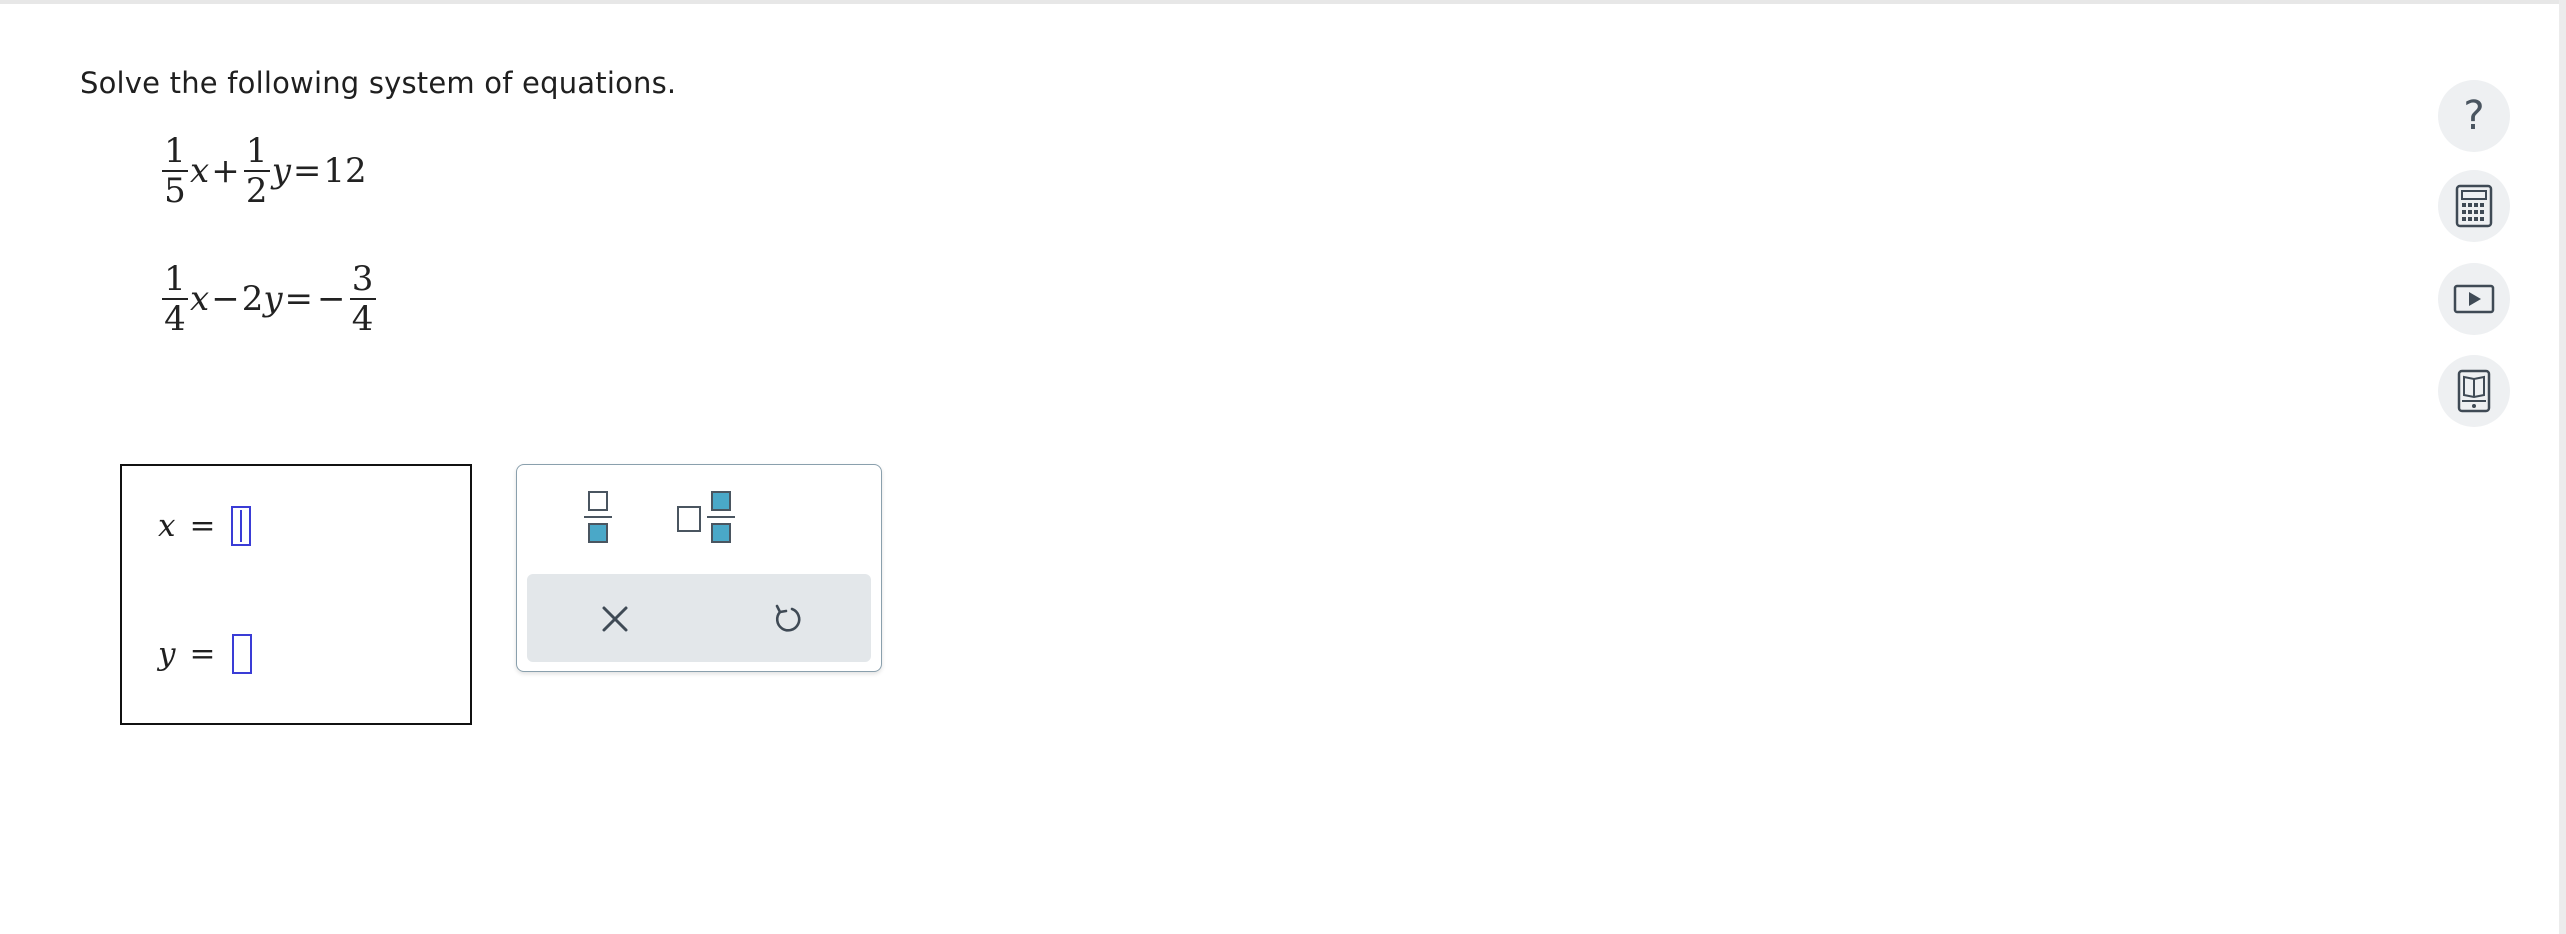 The height and width of the screenshot is (934, 2566). Describe the element at coordinates (2562, 467) in the screenshot. I see `scrollbar` at that location.